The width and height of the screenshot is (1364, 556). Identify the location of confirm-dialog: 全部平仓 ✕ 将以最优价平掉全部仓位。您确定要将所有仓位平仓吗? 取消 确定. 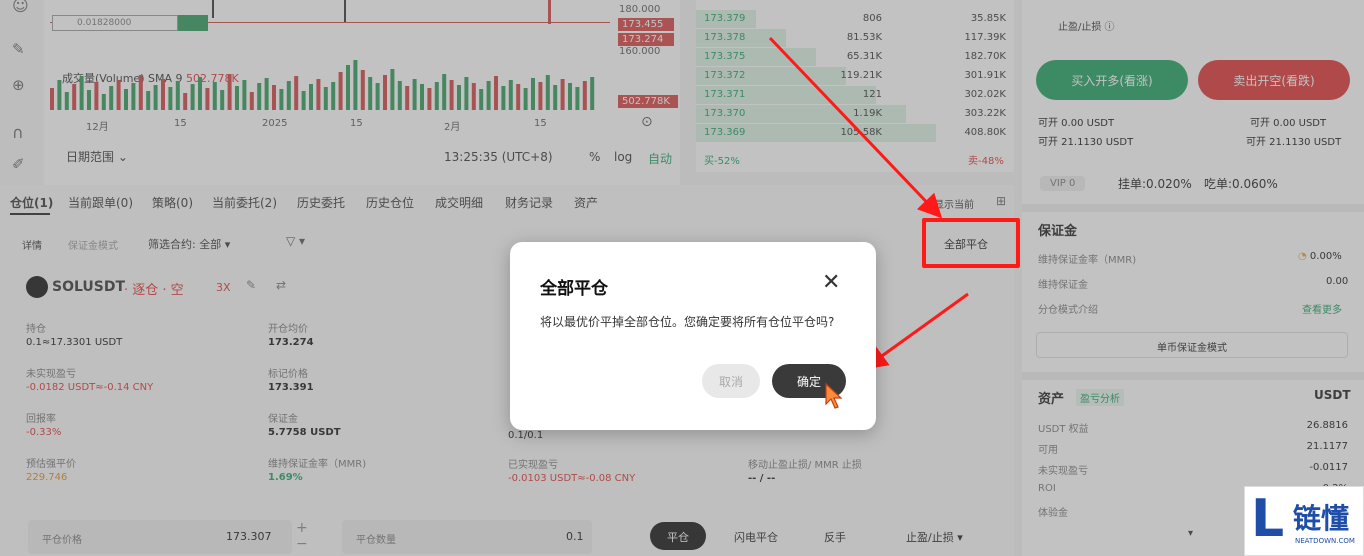
(693, 336).